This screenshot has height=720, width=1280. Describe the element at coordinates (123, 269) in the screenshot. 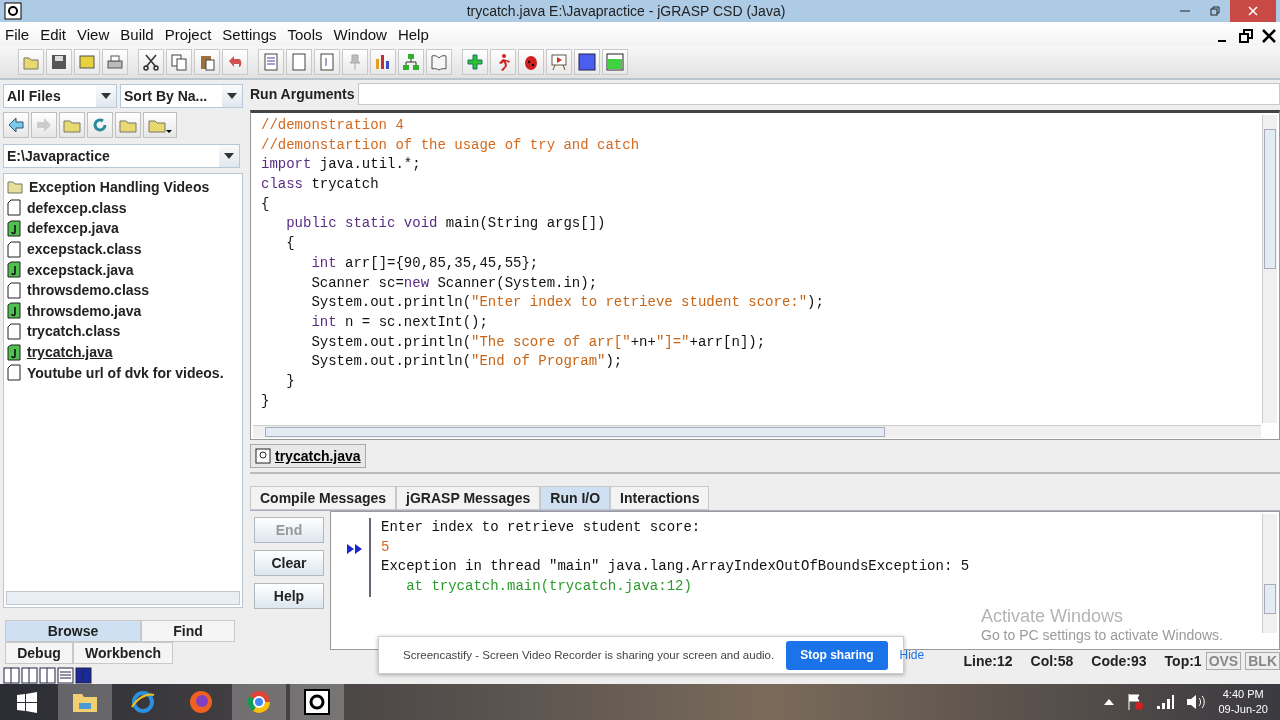

I see `tree-entry: excepstack.java` at that location.